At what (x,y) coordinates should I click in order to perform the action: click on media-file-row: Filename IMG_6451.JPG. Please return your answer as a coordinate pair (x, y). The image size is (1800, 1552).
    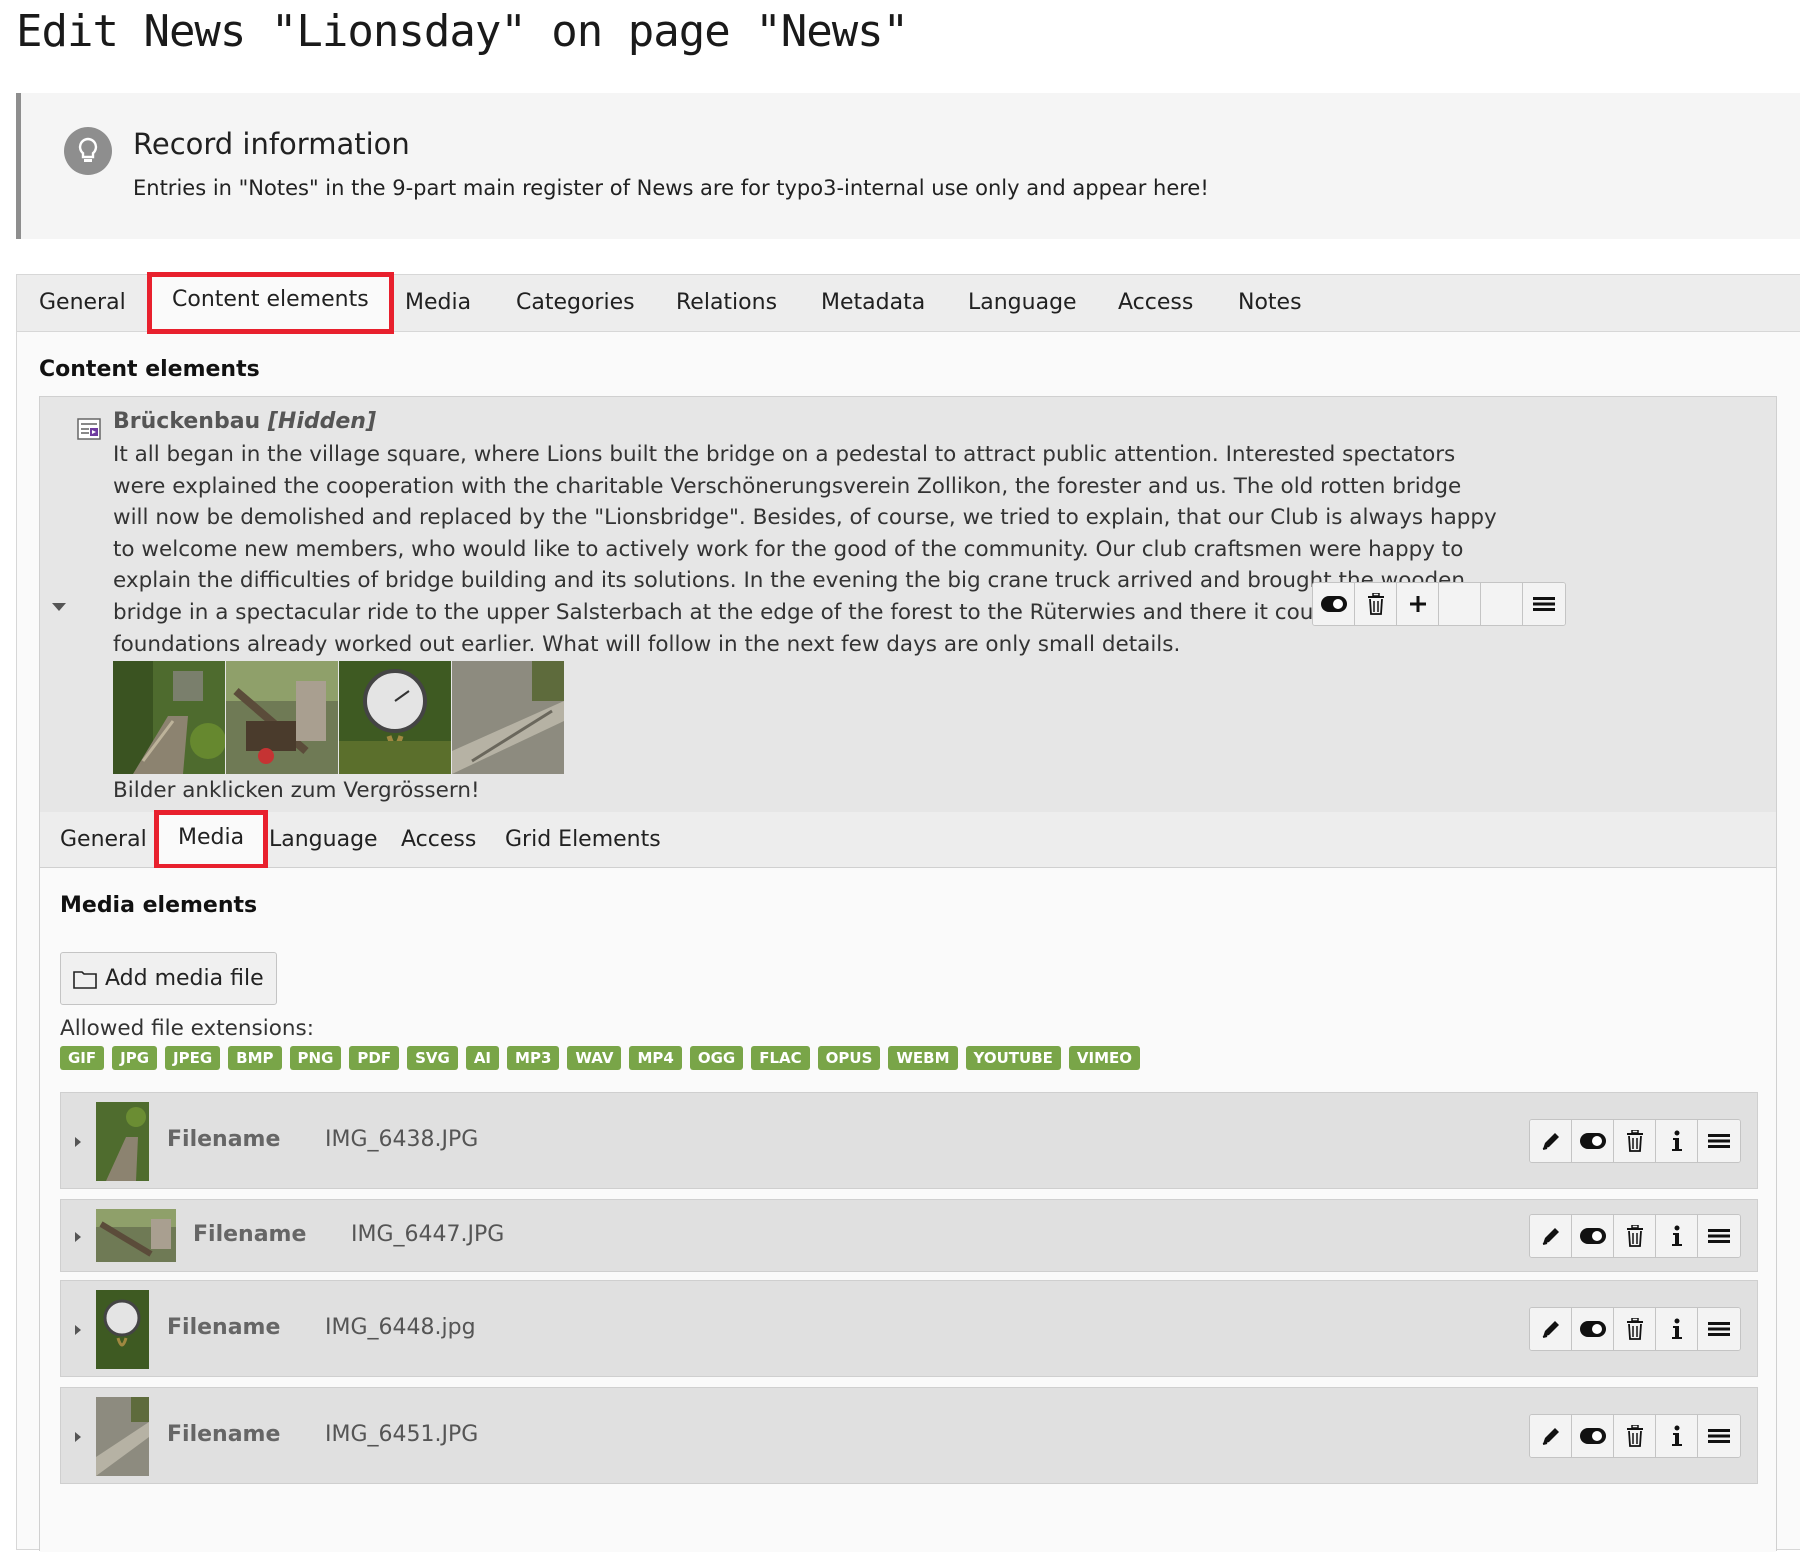
    Looking at the image, I should click on (909, 1435).